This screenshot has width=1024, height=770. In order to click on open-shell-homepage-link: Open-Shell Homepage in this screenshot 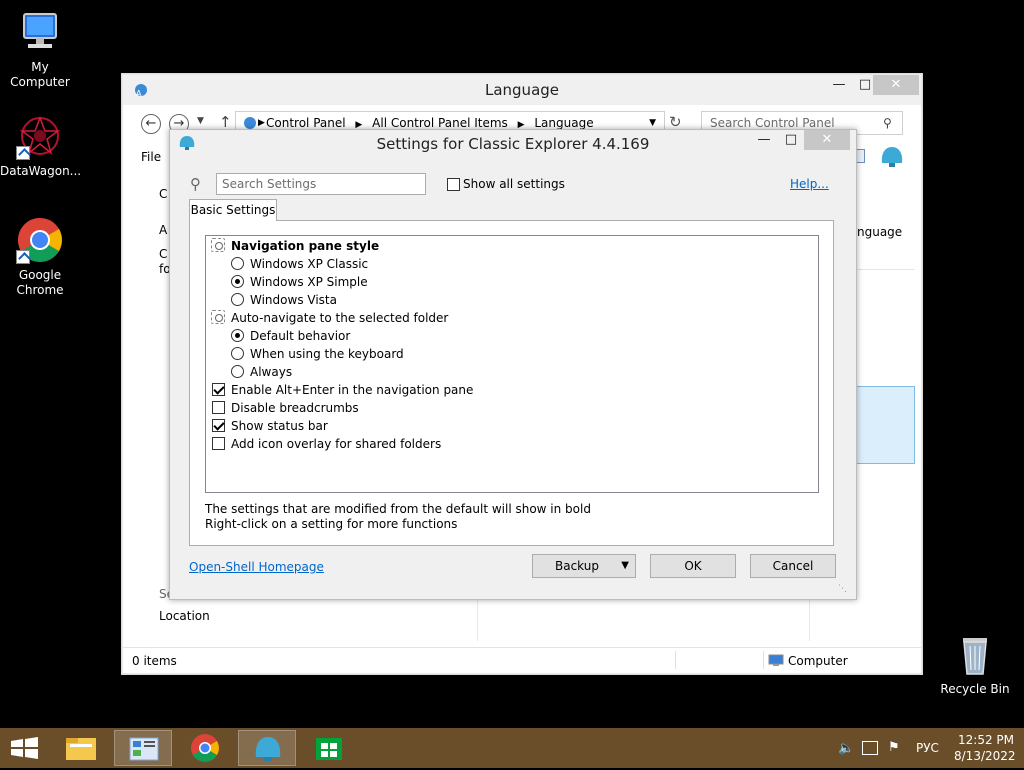, I will do `click(256, 567)`.